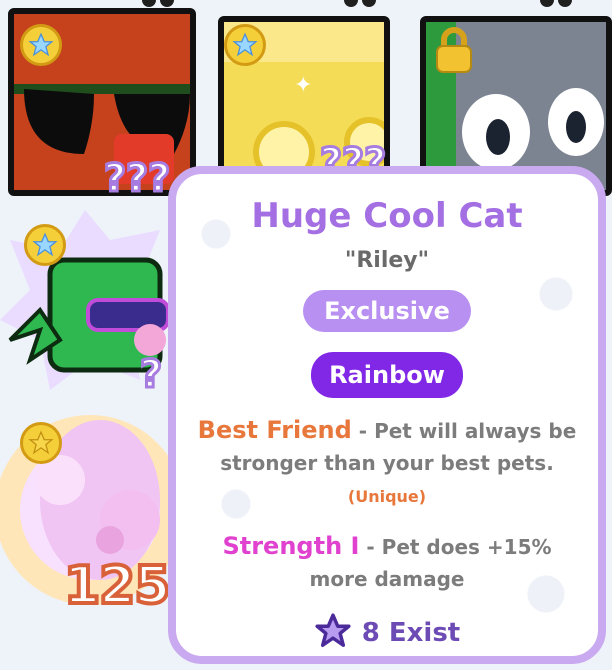 The width and height of the screenshot is (612, 670). Describe the element at coordinates (387, 216) in the screenshot. I see `pet-name: Huge Cool Cat` at that location.